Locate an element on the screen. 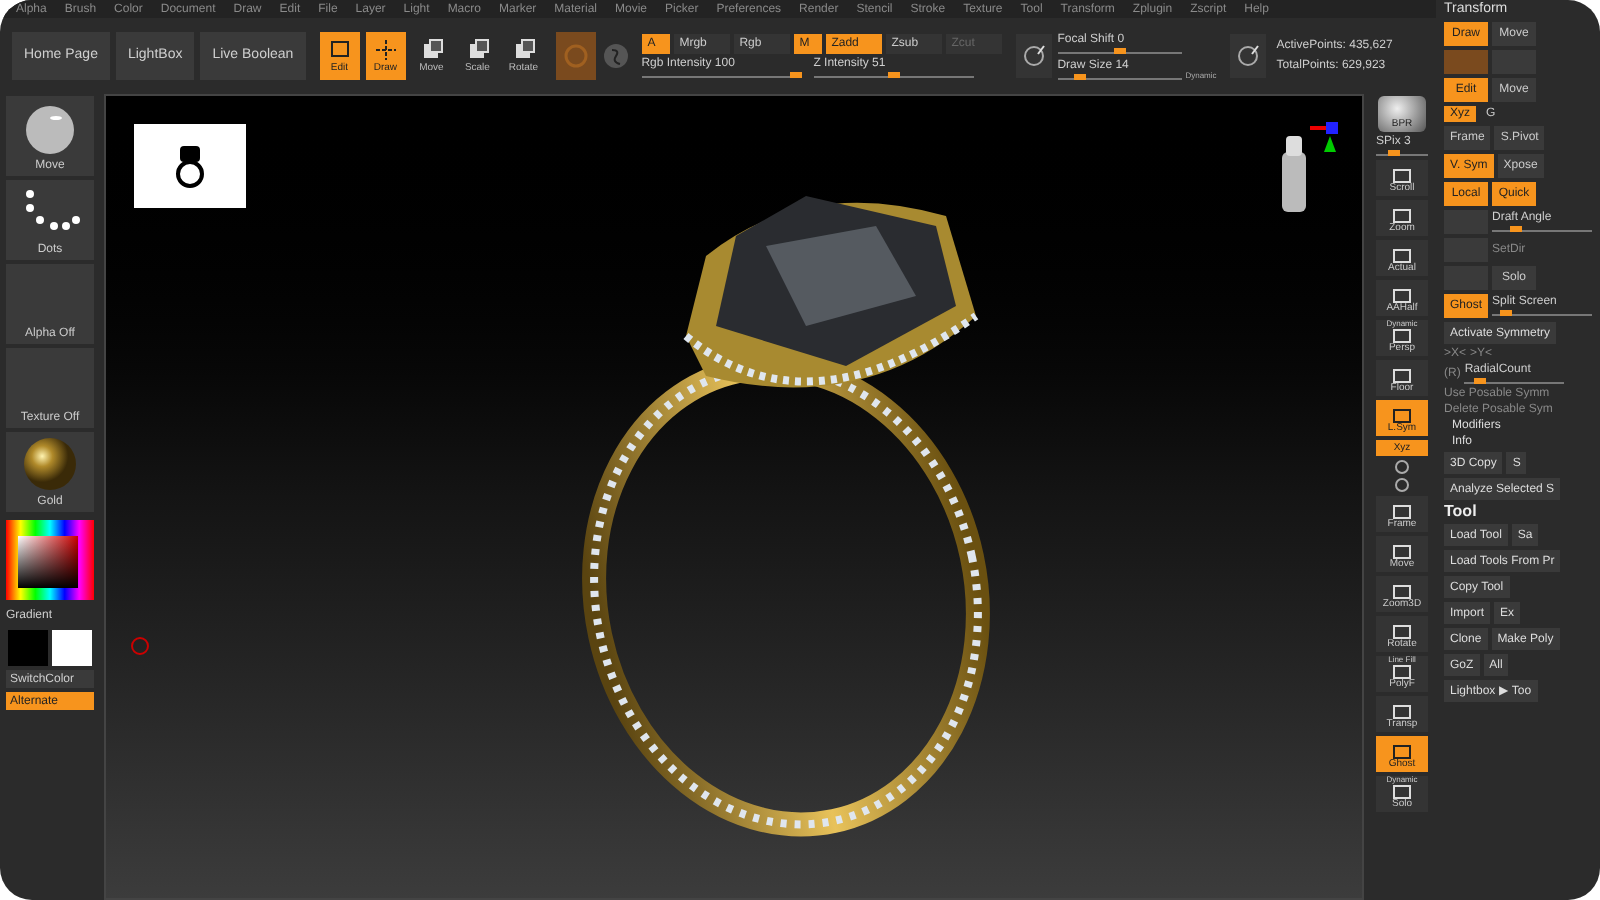 The width and height of the screenshot is (1600, 900). material-button is located at coordinates (575, 56).